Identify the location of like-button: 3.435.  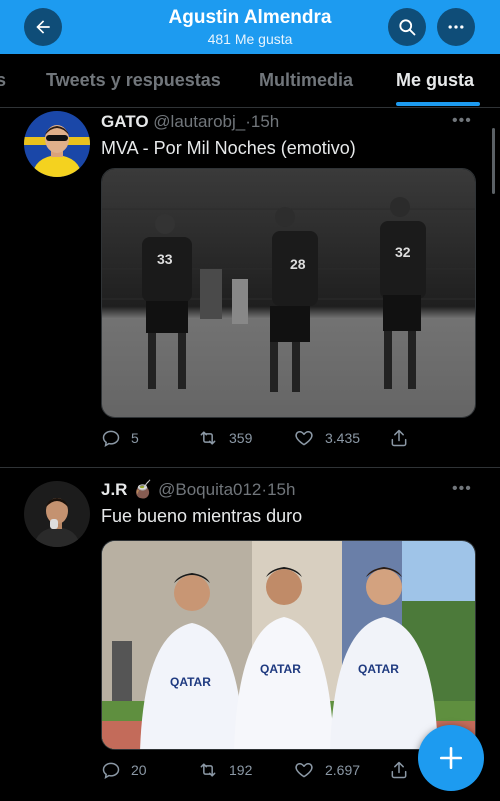
(326, 438).